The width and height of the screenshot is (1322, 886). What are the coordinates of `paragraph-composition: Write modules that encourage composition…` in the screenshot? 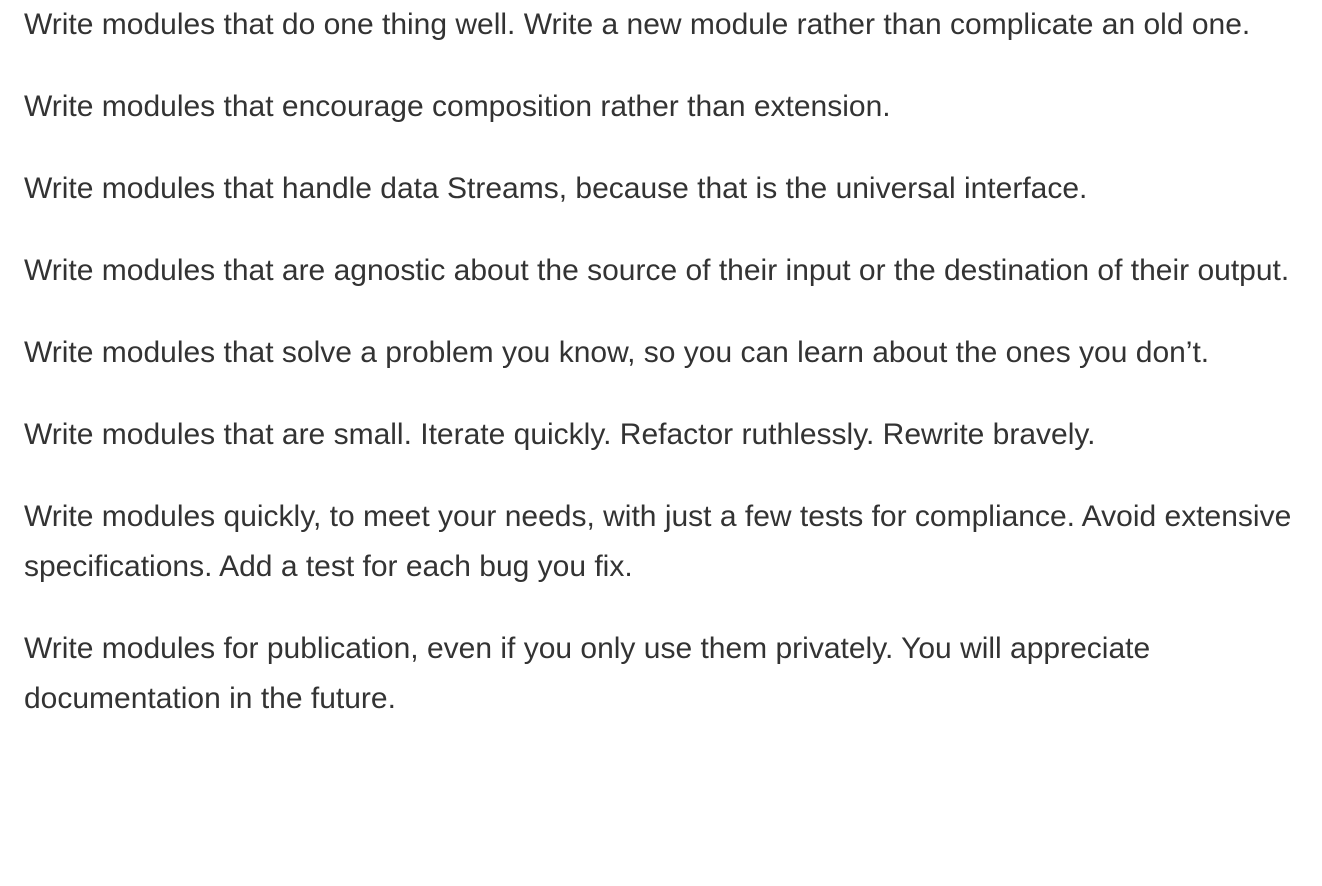 It's located at (457, 106).